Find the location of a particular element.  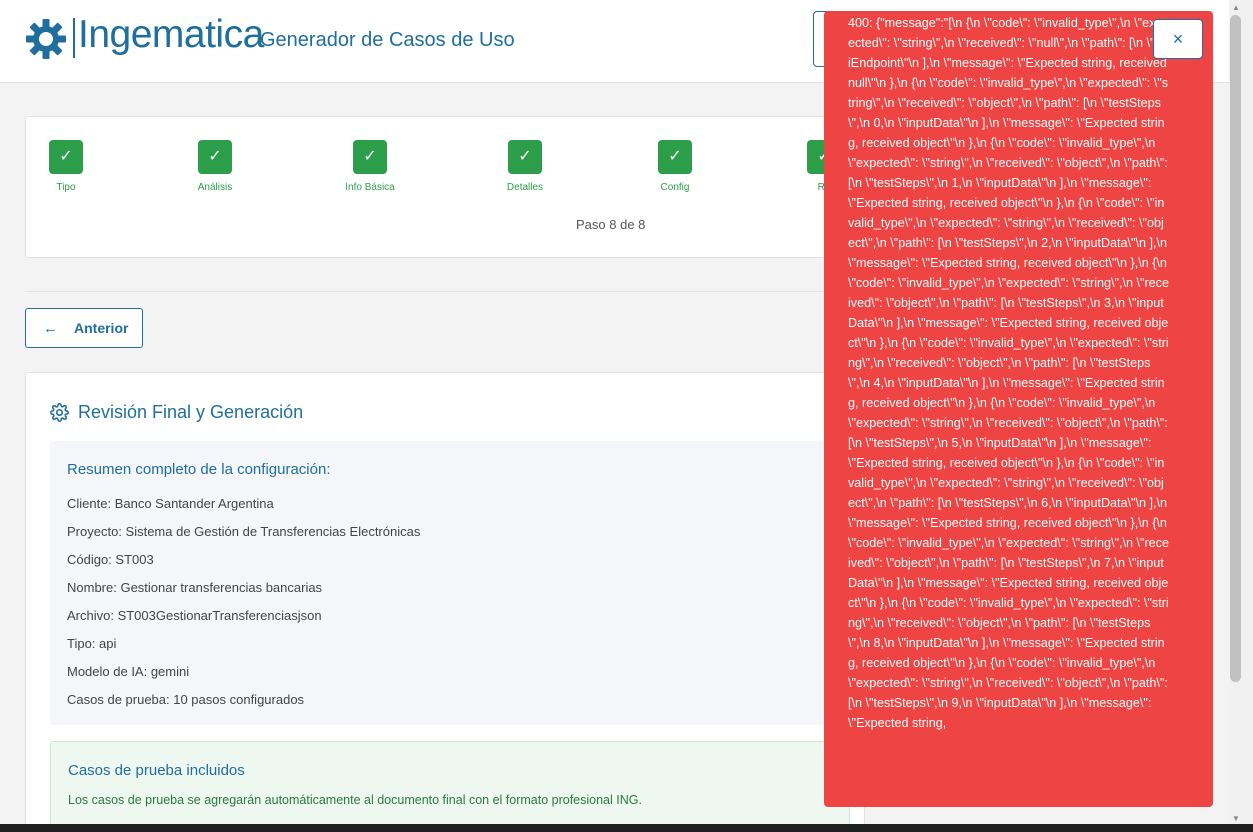

step-label: Análisis is located at coordinates (215, 187).